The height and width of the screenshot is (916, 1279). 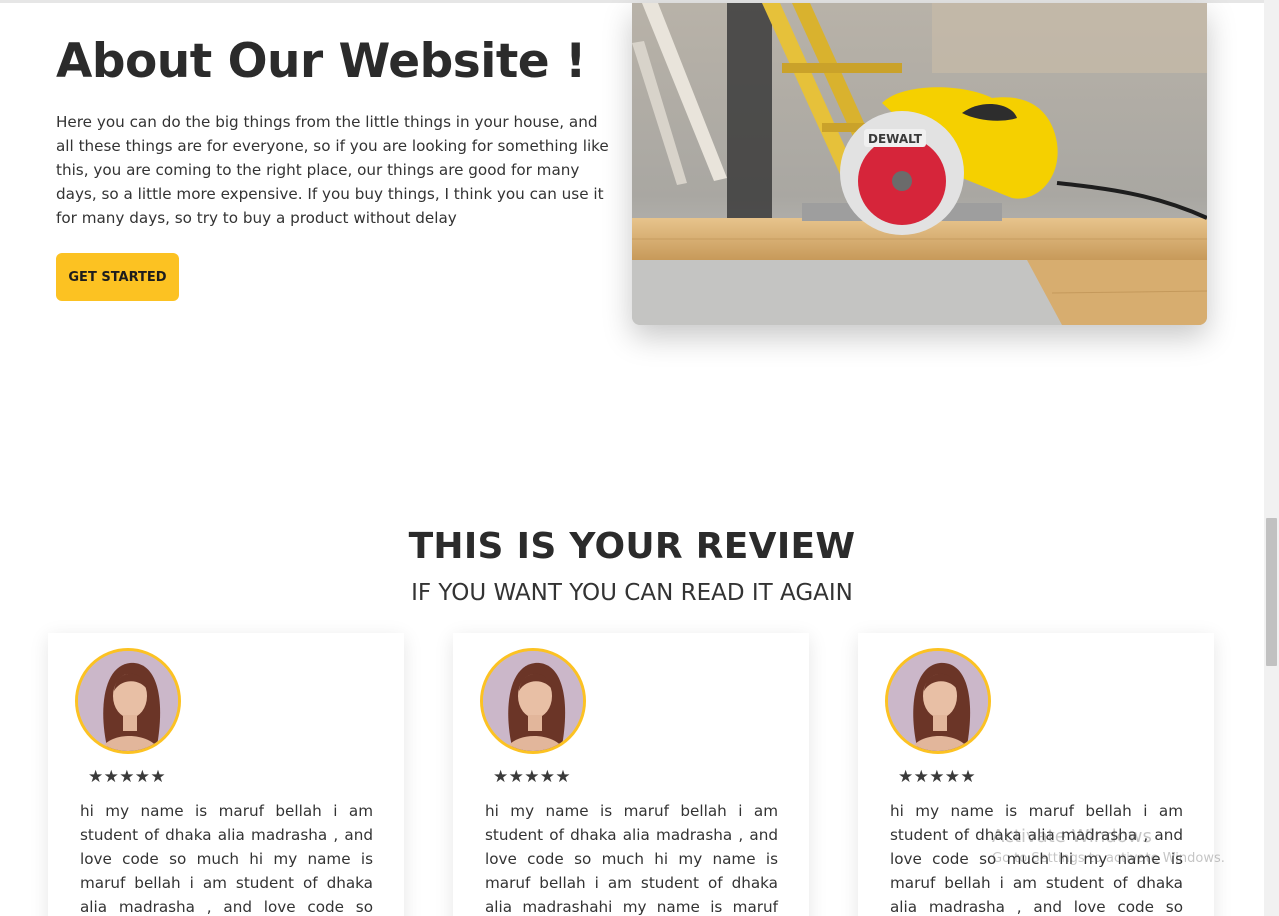 I want to click on review-section-title: THIS IS YOUR REVIEW, so click(x=632, y=546).